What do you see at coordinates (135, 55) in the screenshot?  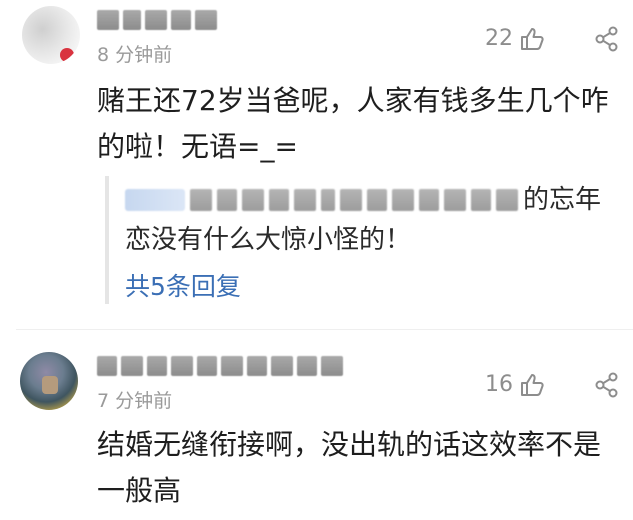 I see `comment-time: 8 分钟前` at bounding box center [135, 55].